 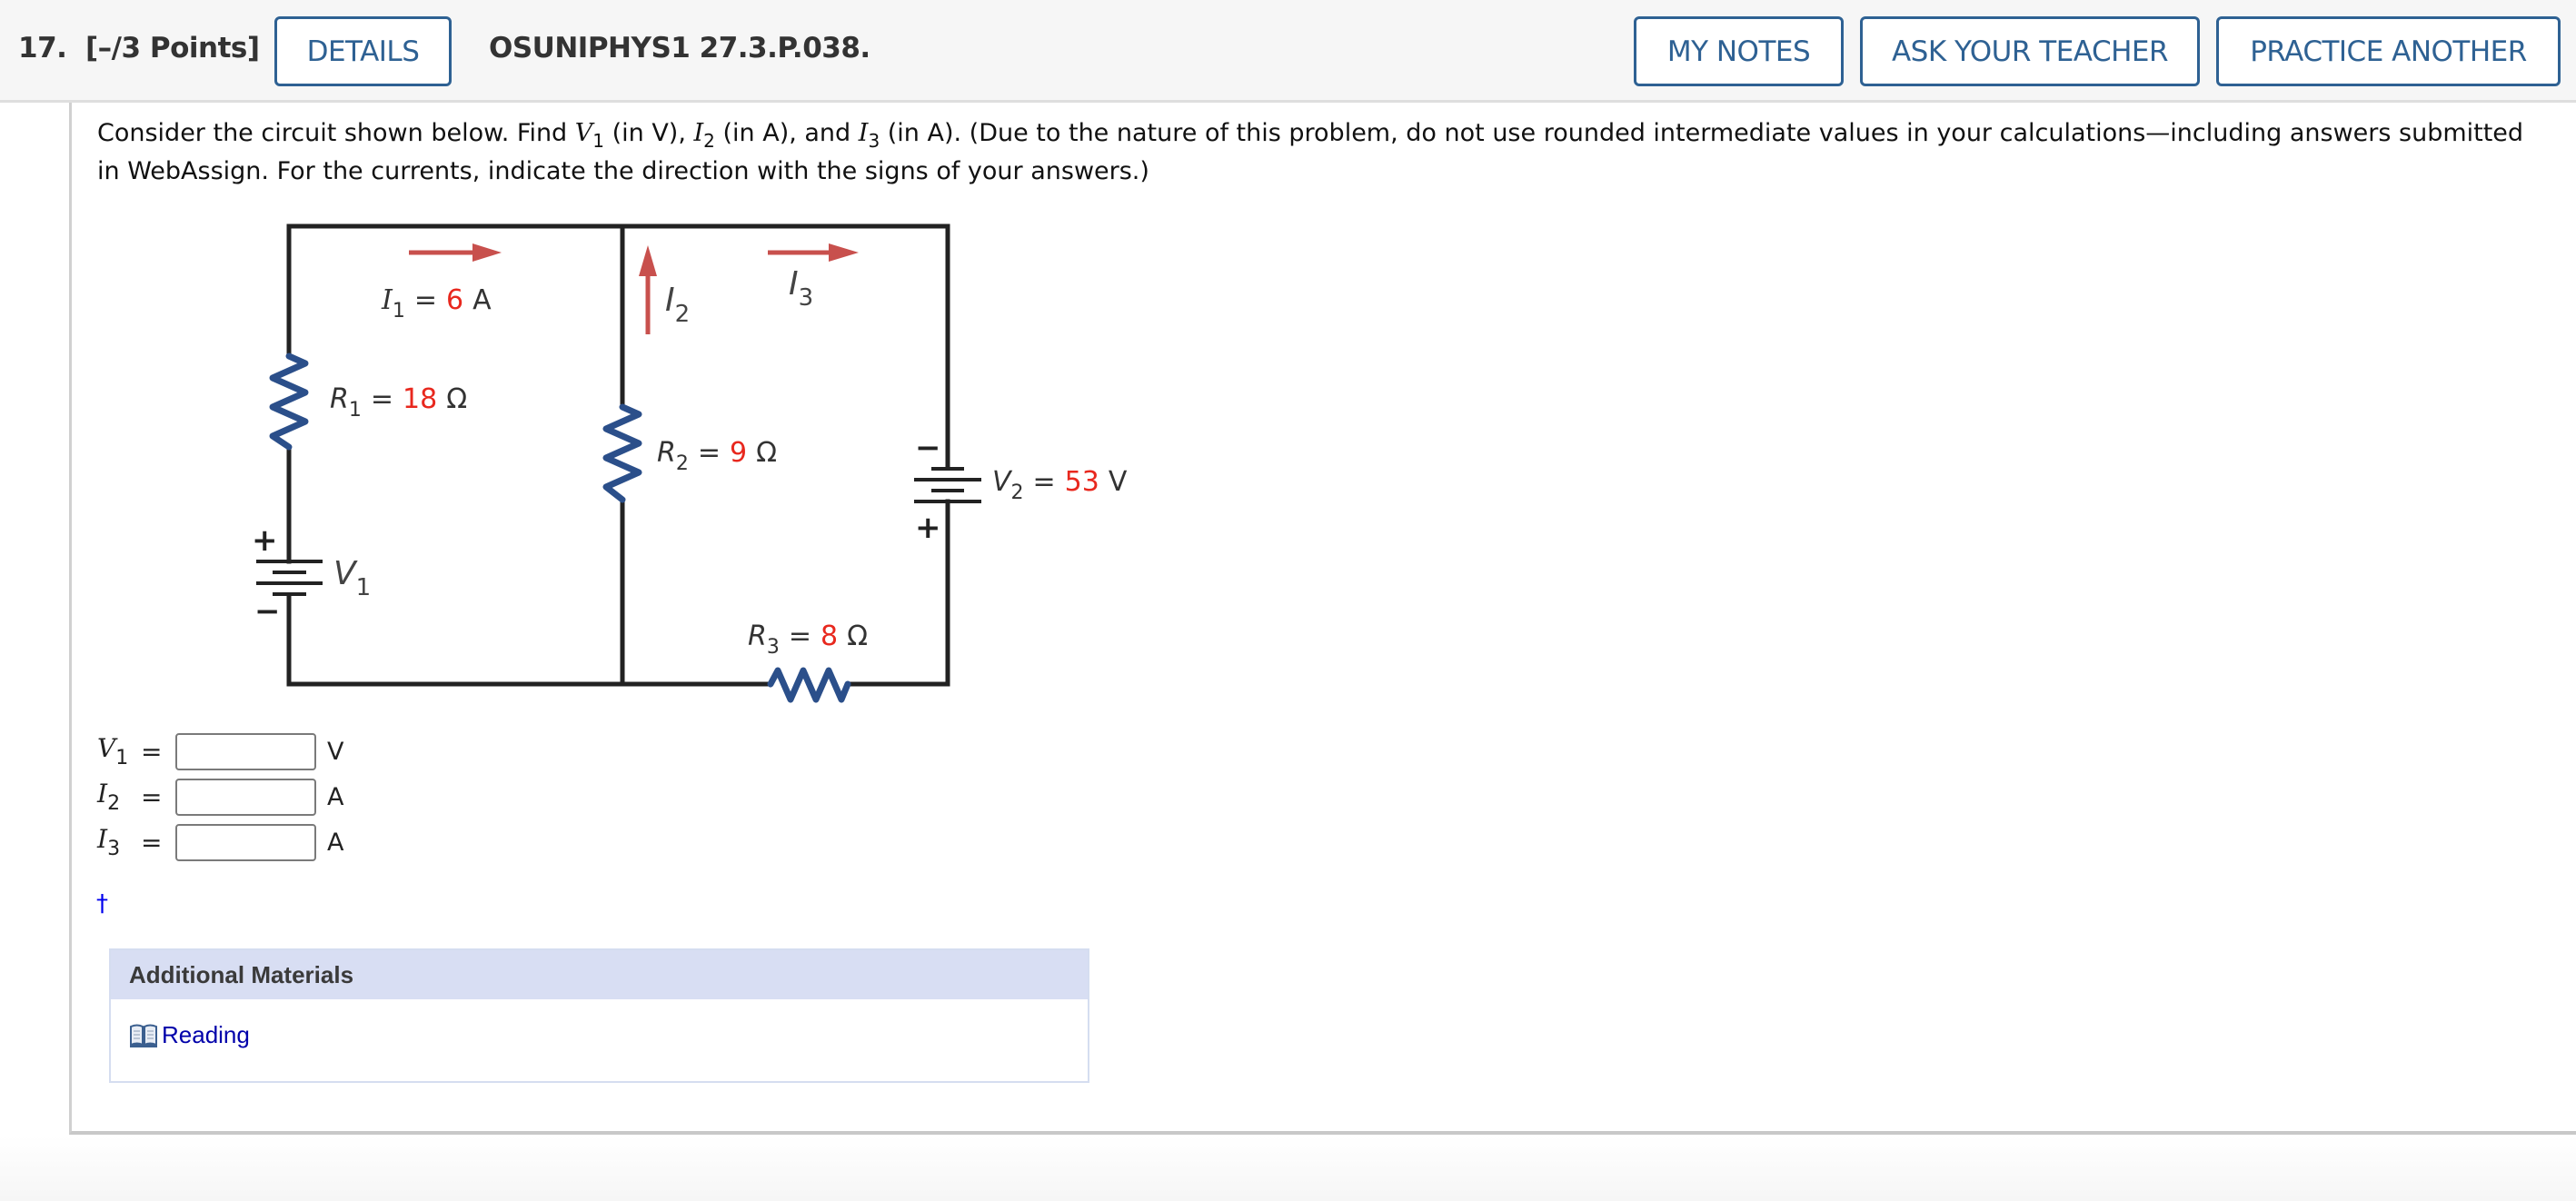 I want to click on ask-your-teacher-button: ASK YOUR TEACHER, so click(x=2030, y=51).